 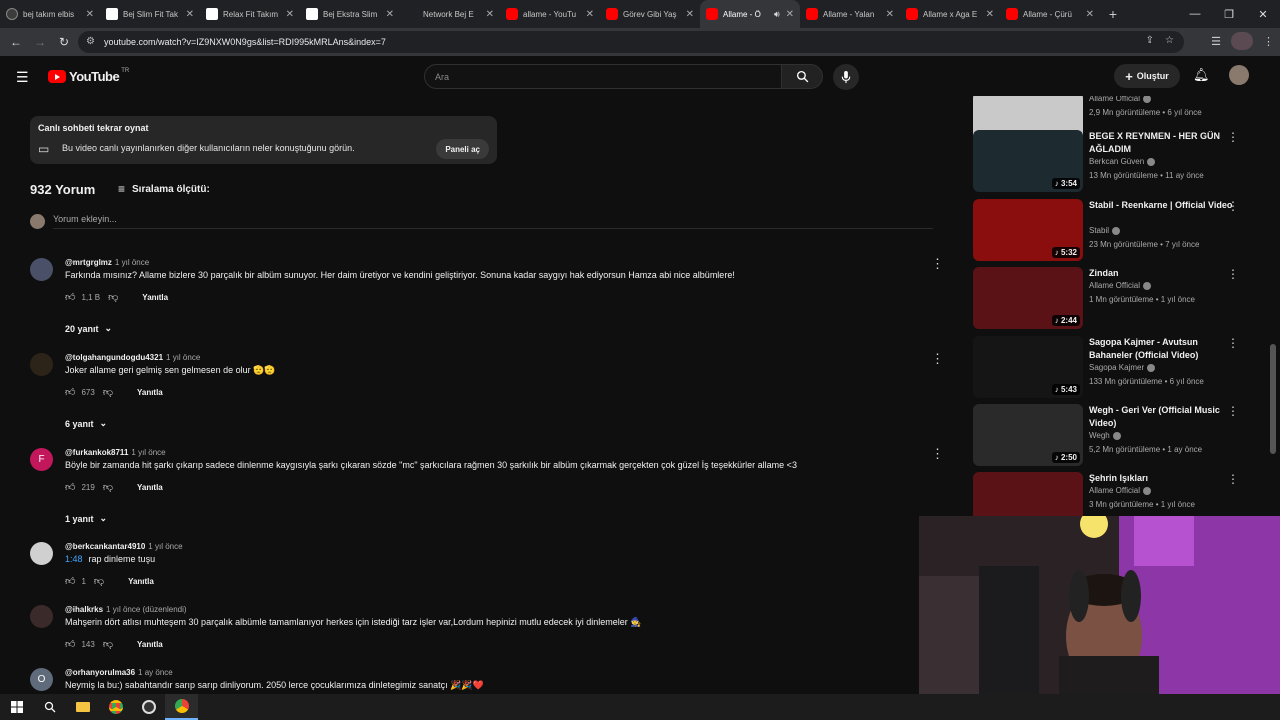 What do you see at coordinates (1201, 75) in the screenshot?
I see `notifications-bell-icon: 🔔︎` at bounding box center [1201, 75].